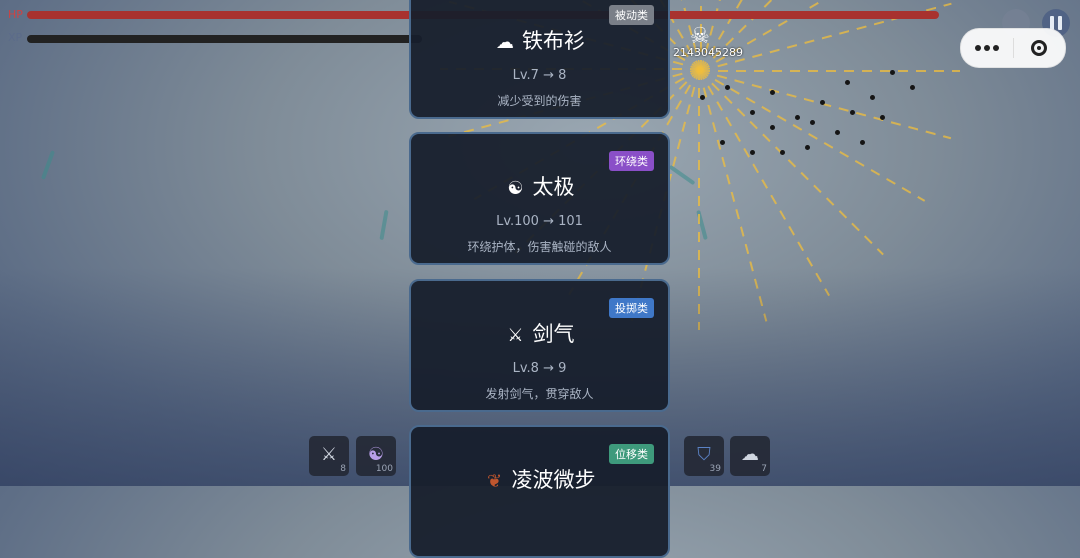  What do you see at coordinates (539, 186) in the screenshot?
I see `card-title: ☯ 太极` at bounding box center [539, 186].